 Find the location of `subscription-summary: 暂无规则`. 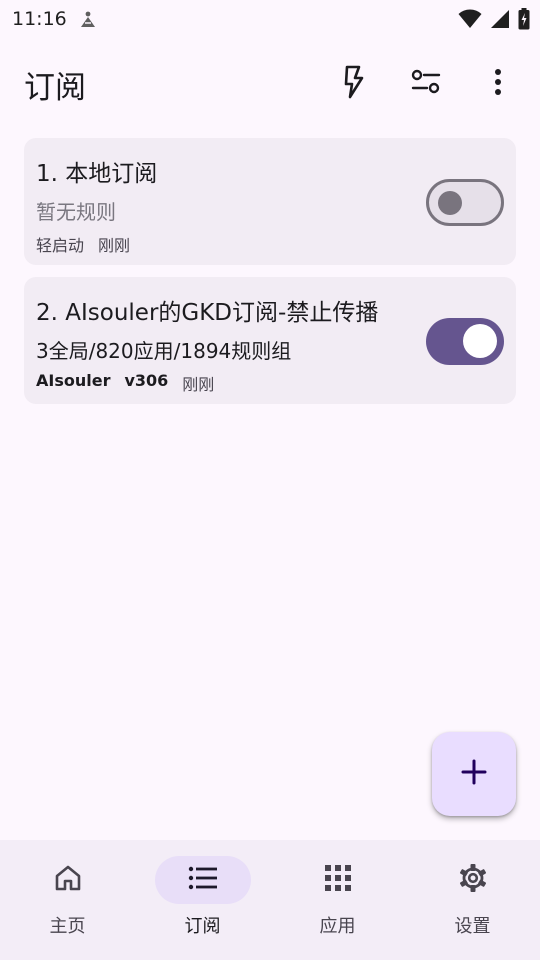

subscription-summary: 暂无规则 is located at coordinates (76, 212).